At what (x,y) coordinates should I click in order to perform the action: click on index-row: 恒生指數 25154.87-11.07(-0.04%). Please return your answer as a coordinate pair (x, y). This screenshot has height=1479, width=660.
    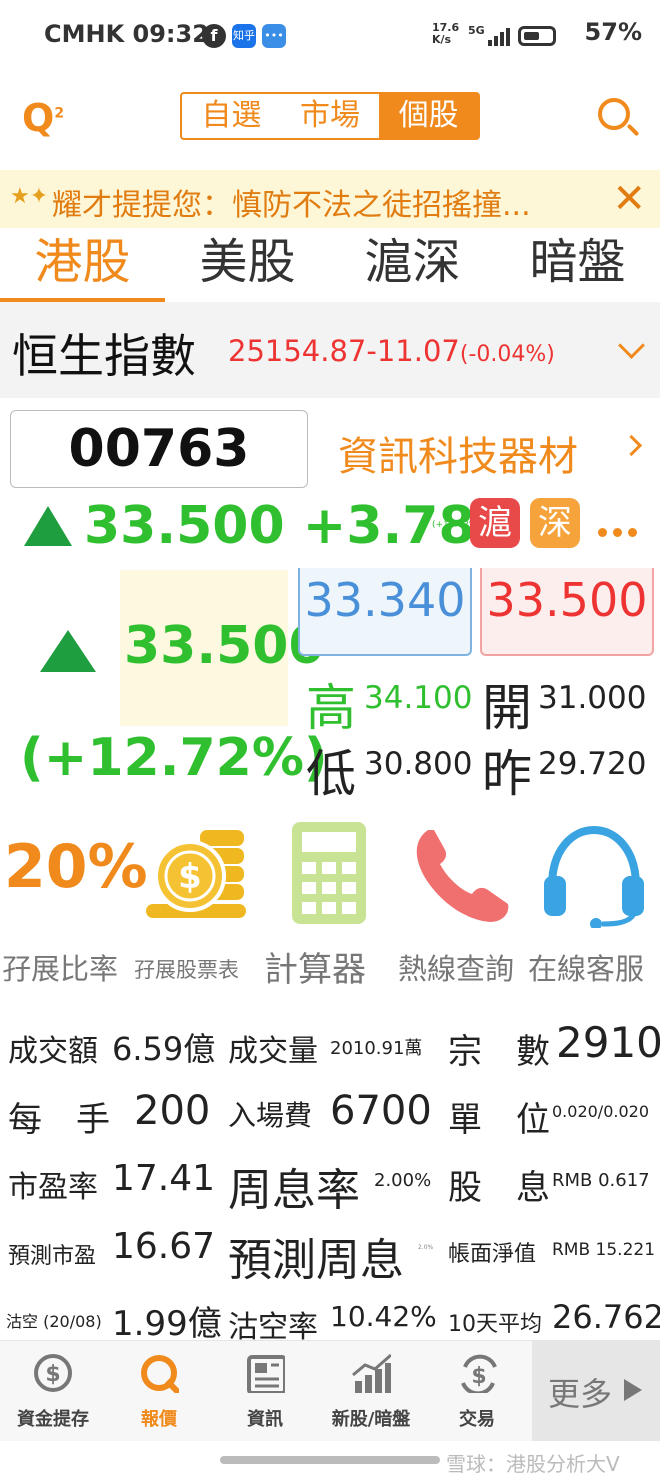
    Looking at the image, I should click on (330, 350).